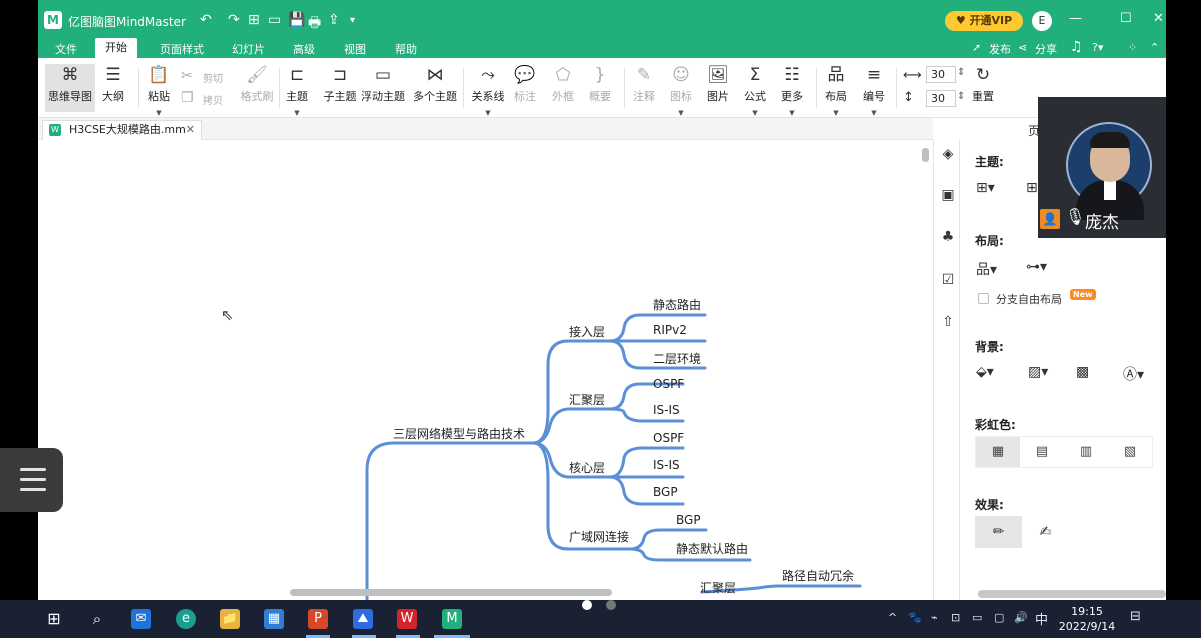  I want to click on paste-button: 📋 粘贴 ▼, so click(159, 90).